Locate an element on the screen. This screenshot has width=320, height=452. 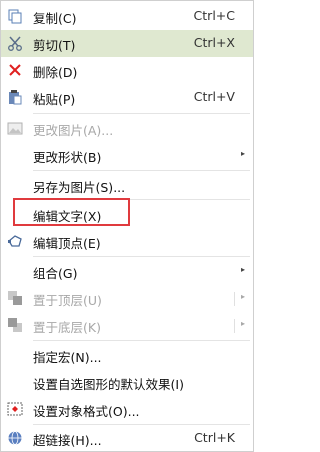
shortcut-label: Ctrl+X is located at coordinates (214, 42).